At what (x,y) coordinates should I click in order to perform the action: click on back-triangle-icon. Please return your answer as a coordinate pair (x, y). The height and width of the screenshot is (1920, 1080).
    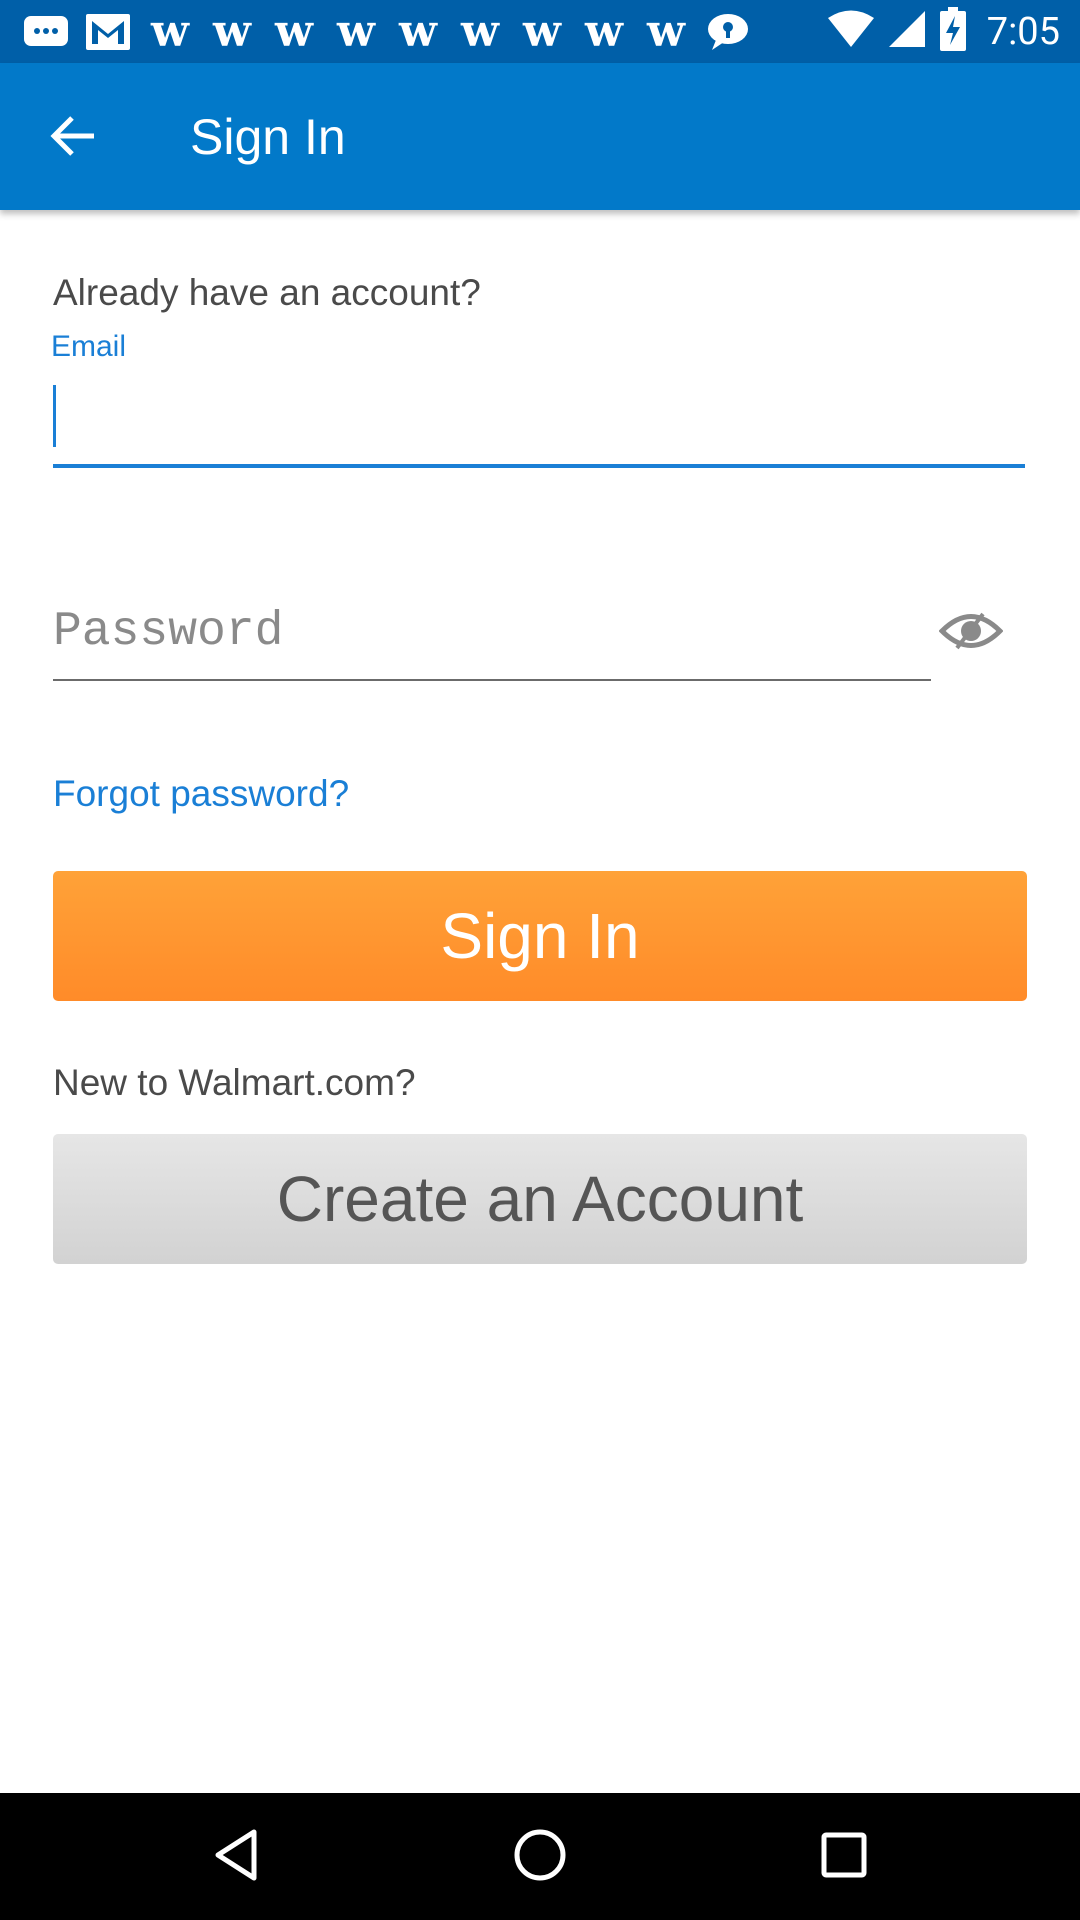
    Looking at the image, I should click on (236, 1857).